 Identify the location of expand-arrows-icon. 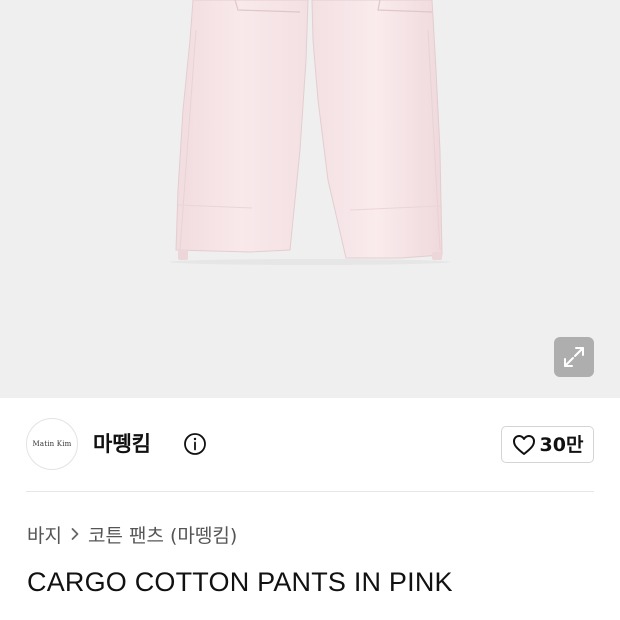
(574, 357).